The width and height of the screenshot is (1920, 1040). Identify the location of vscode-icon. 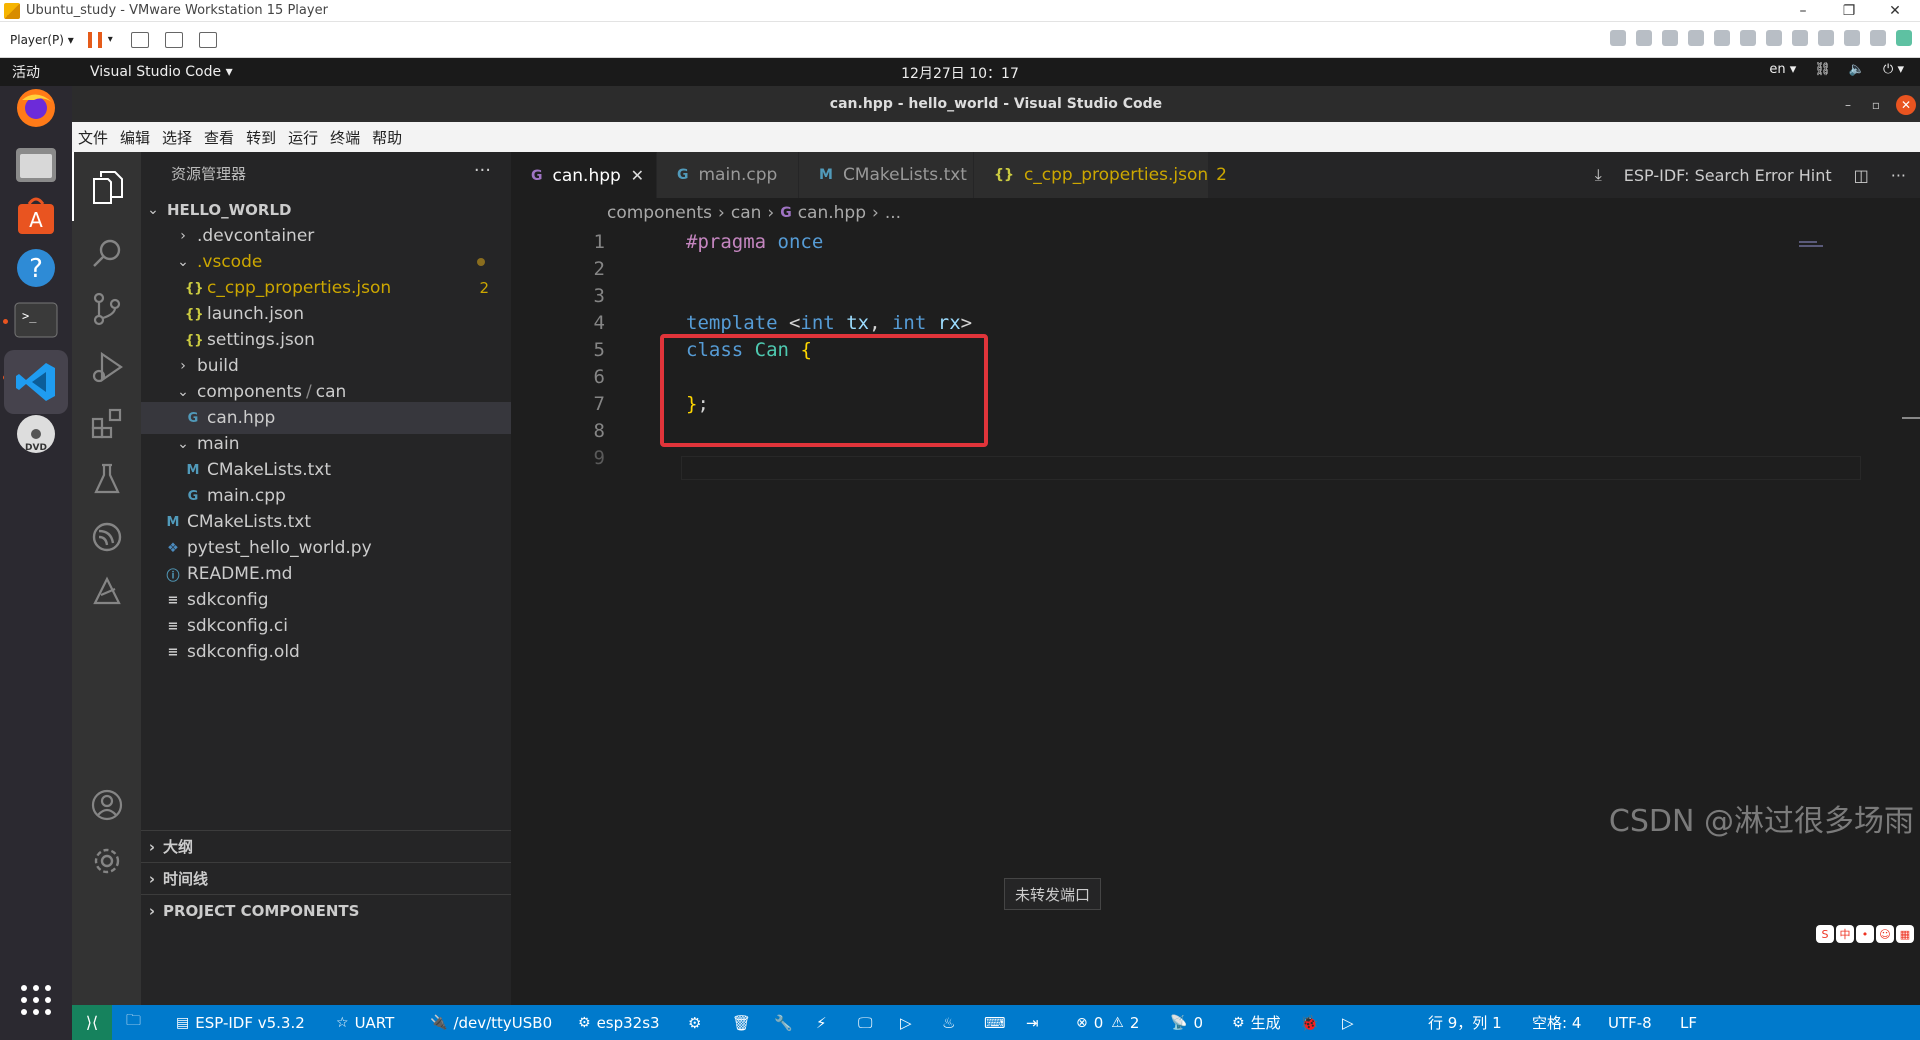
(36, 382).